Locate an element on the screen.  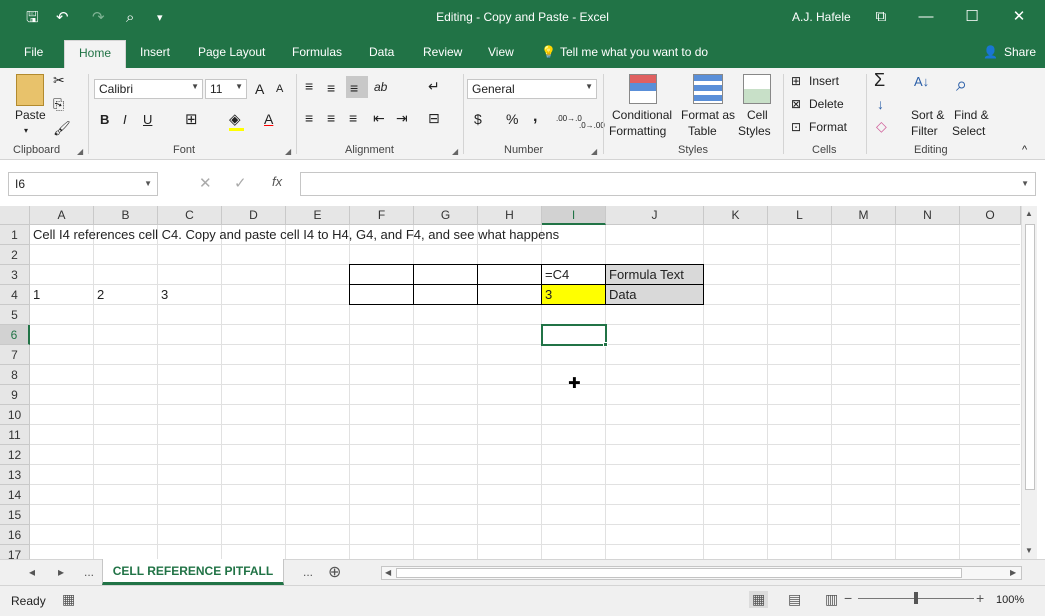
bordered-cell-f3 is located at coordinates (381, 274).